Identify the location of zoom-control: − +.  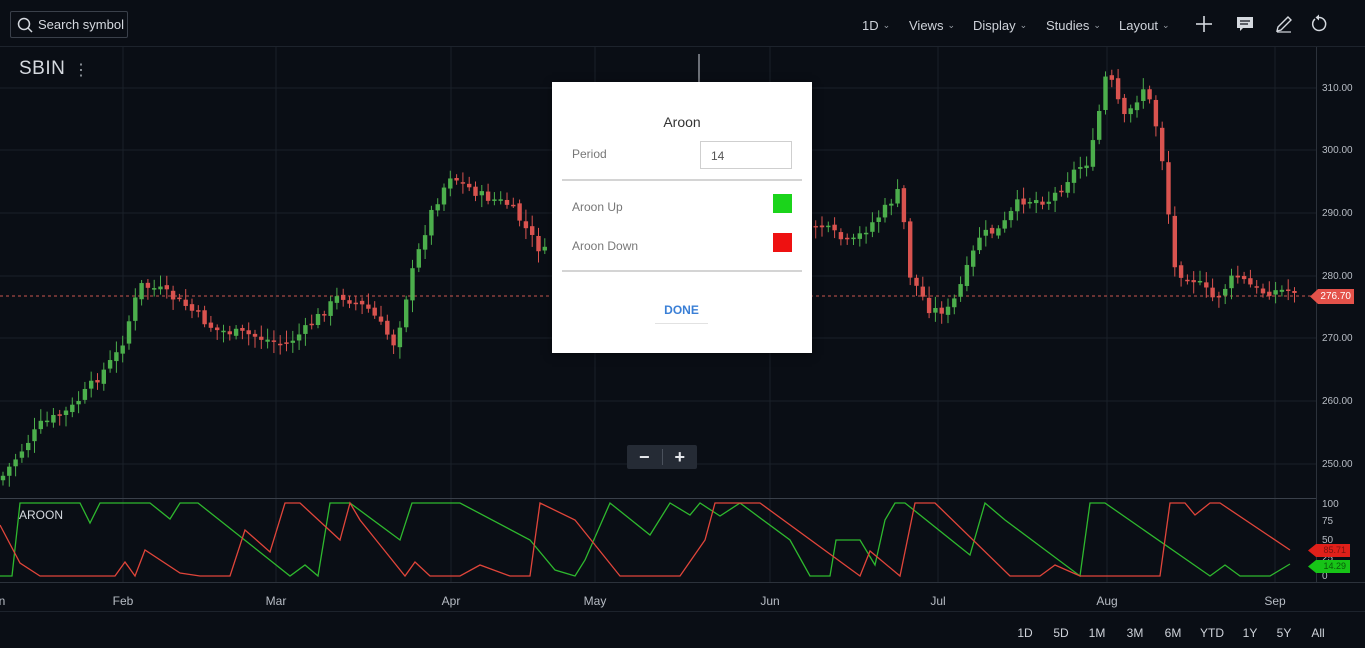
(662, 457).